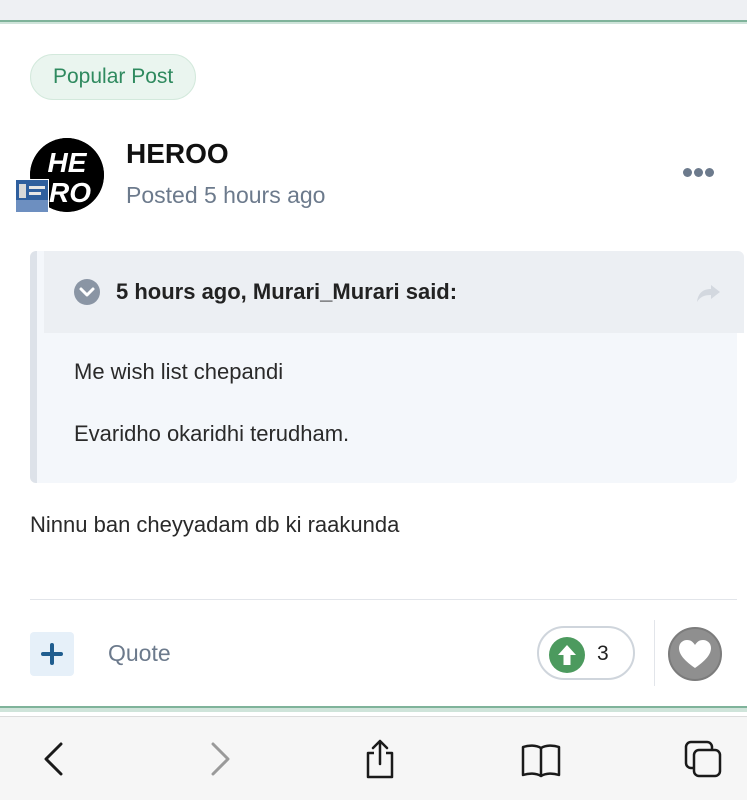 The image size is (747, 800). What do you see at coordinates (113, 77) in the screenshot?
I see `popular-post-badge: Popular Post` at bounding box center [113, 77].